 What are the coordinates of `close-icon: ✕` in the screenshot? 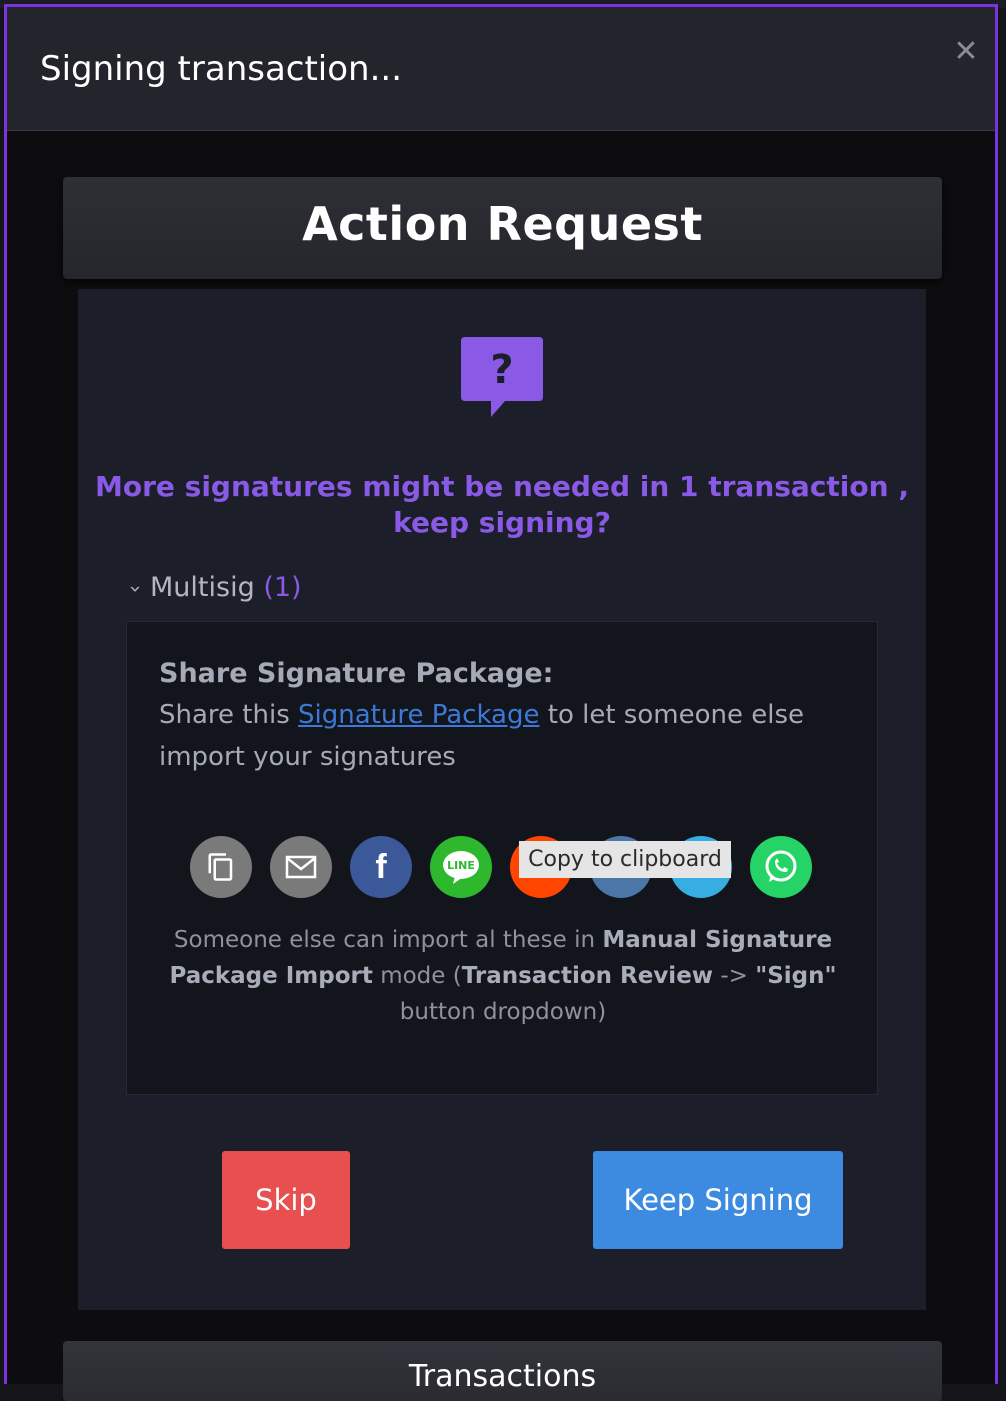 It's located at (966, 52).